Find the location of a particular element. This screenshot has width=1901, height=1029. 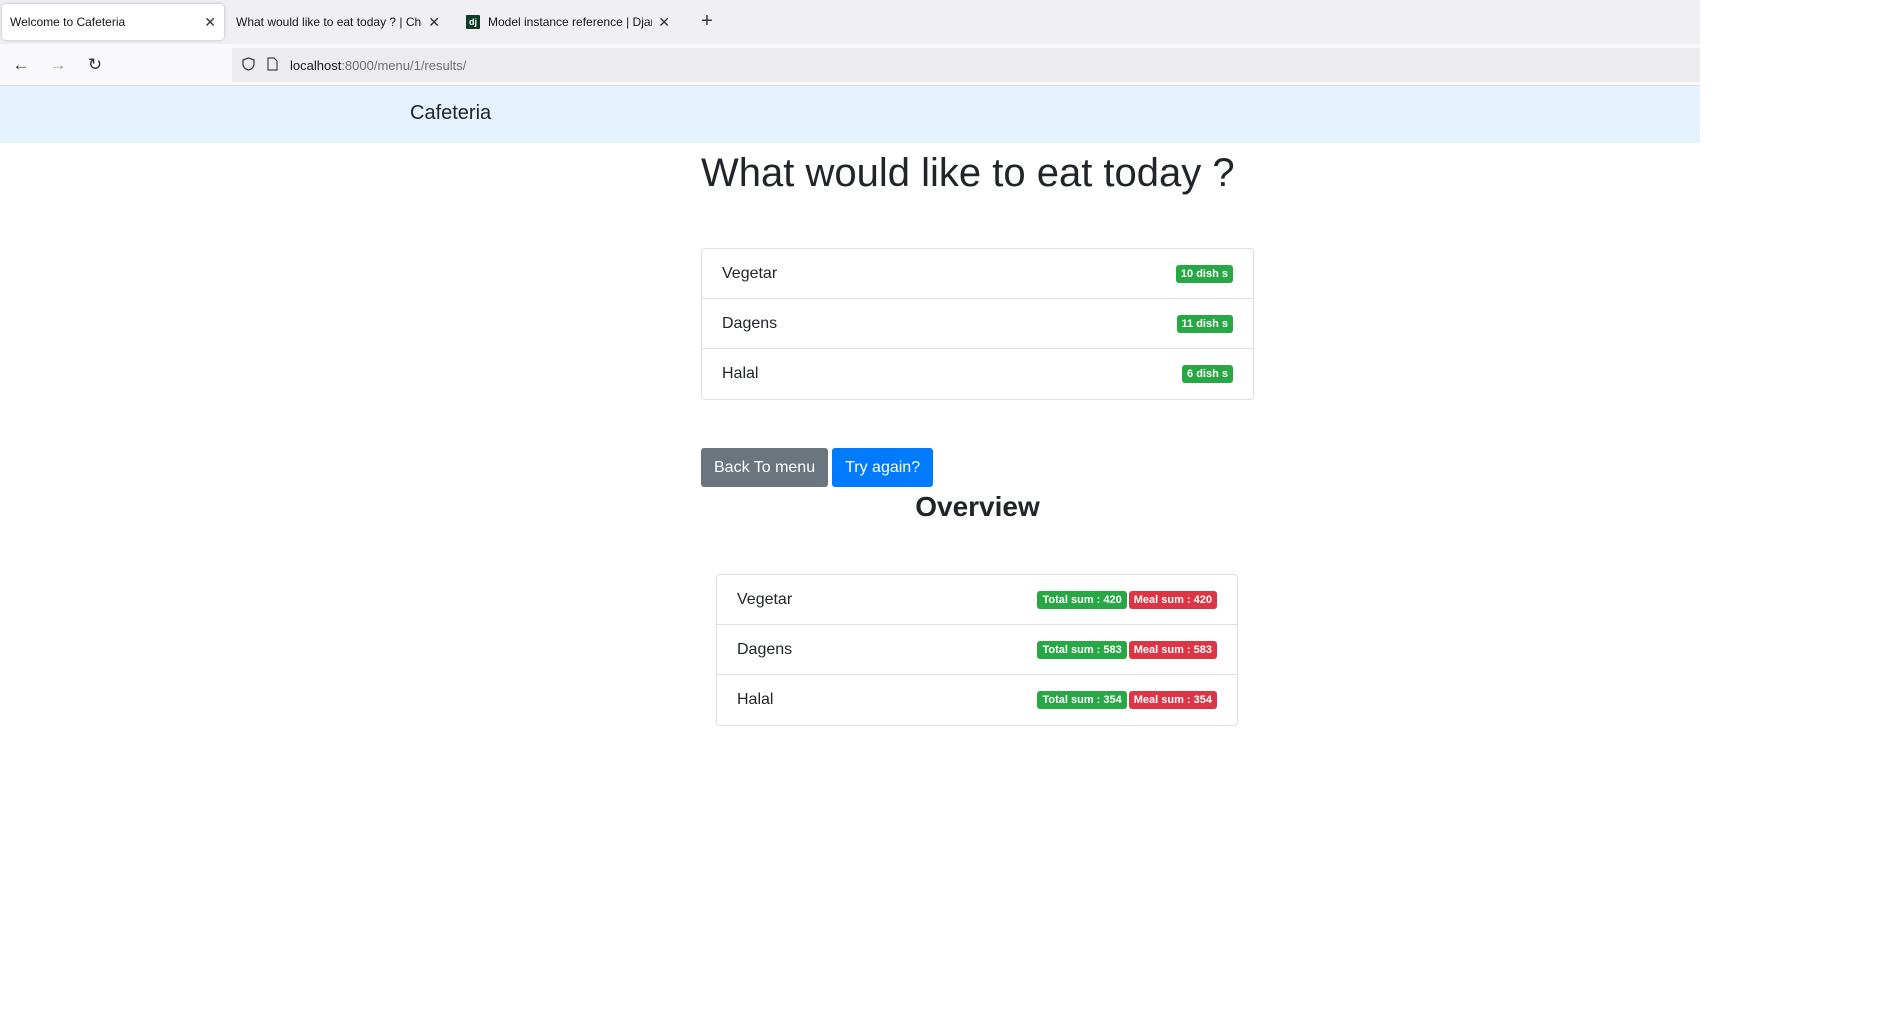

tab-results: What would like to eat today ? | Cha ✕ is located at coordinates (338, 22).